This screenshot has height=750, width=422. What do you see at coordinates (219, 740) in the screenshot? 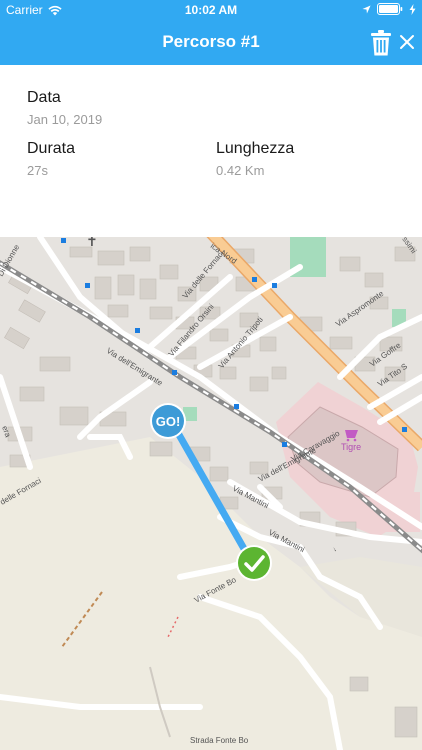
I see `street-label-strada-fonte: Strada Fonte Bo` at bounding box center [219, 740].